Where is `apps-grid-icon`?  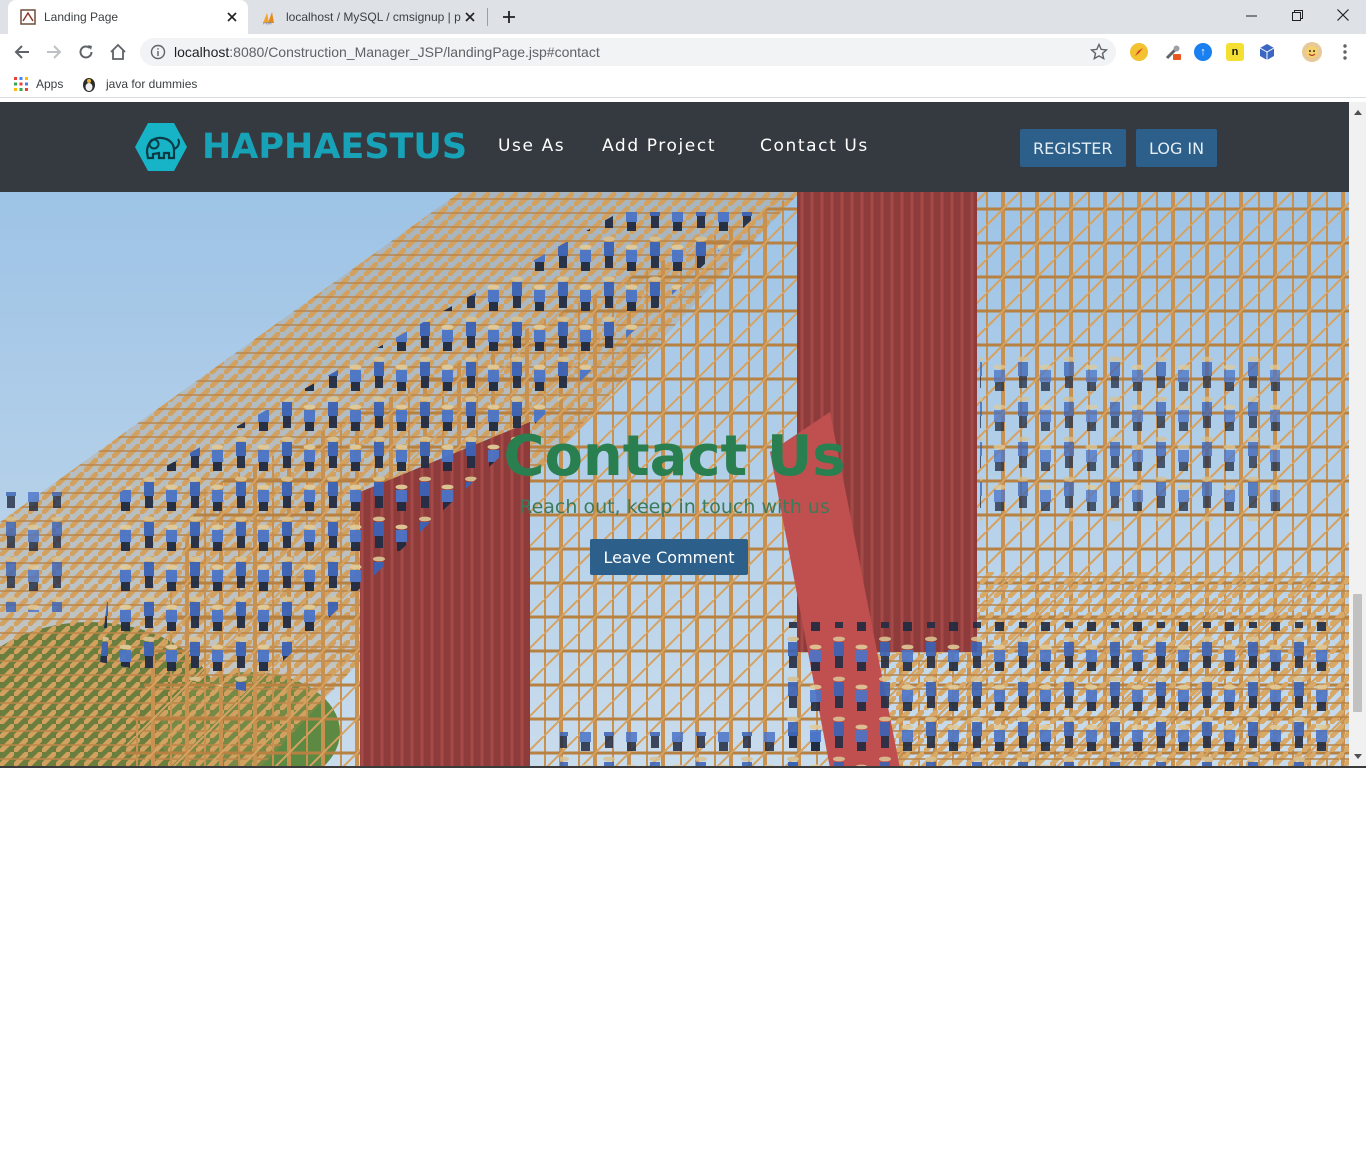
apps-grid-icon is located at coordinates (21, 84).